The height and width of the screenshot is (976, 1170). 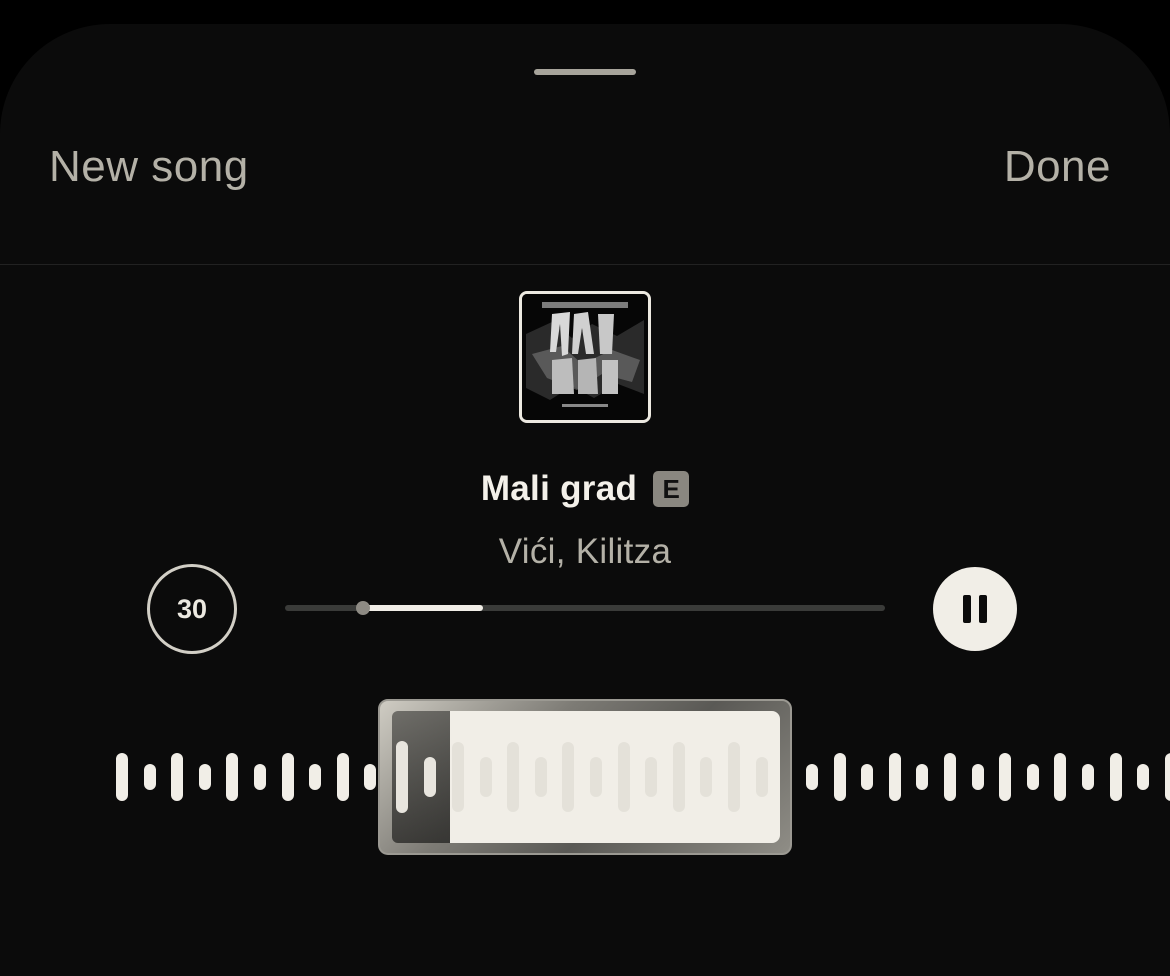 I want to click on selection-shade, so click(x=421, y=777).